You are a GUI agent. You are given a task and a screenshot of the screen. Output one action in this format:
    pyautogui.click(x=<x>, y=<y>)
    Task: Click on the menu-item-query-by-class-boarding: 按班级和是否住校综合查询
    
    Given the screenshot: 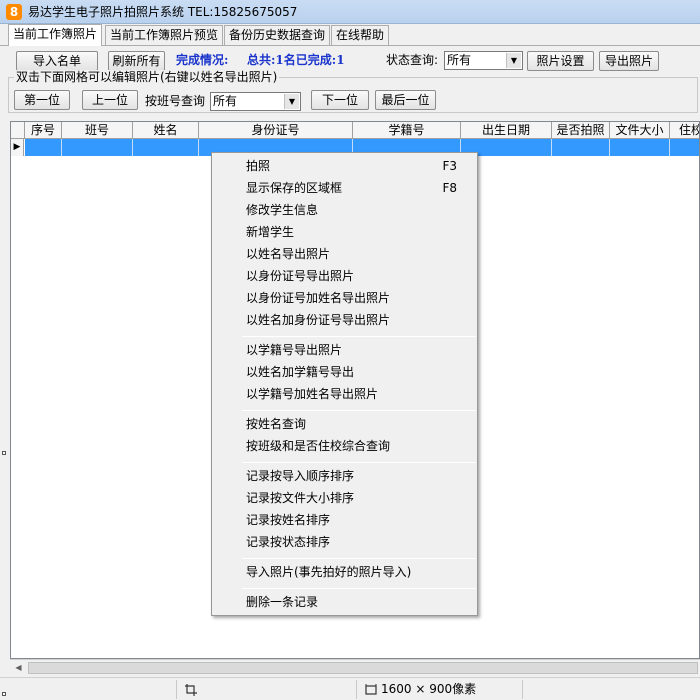 What is the action you would take?
    pyautogui.click(x=358, y=446)
    